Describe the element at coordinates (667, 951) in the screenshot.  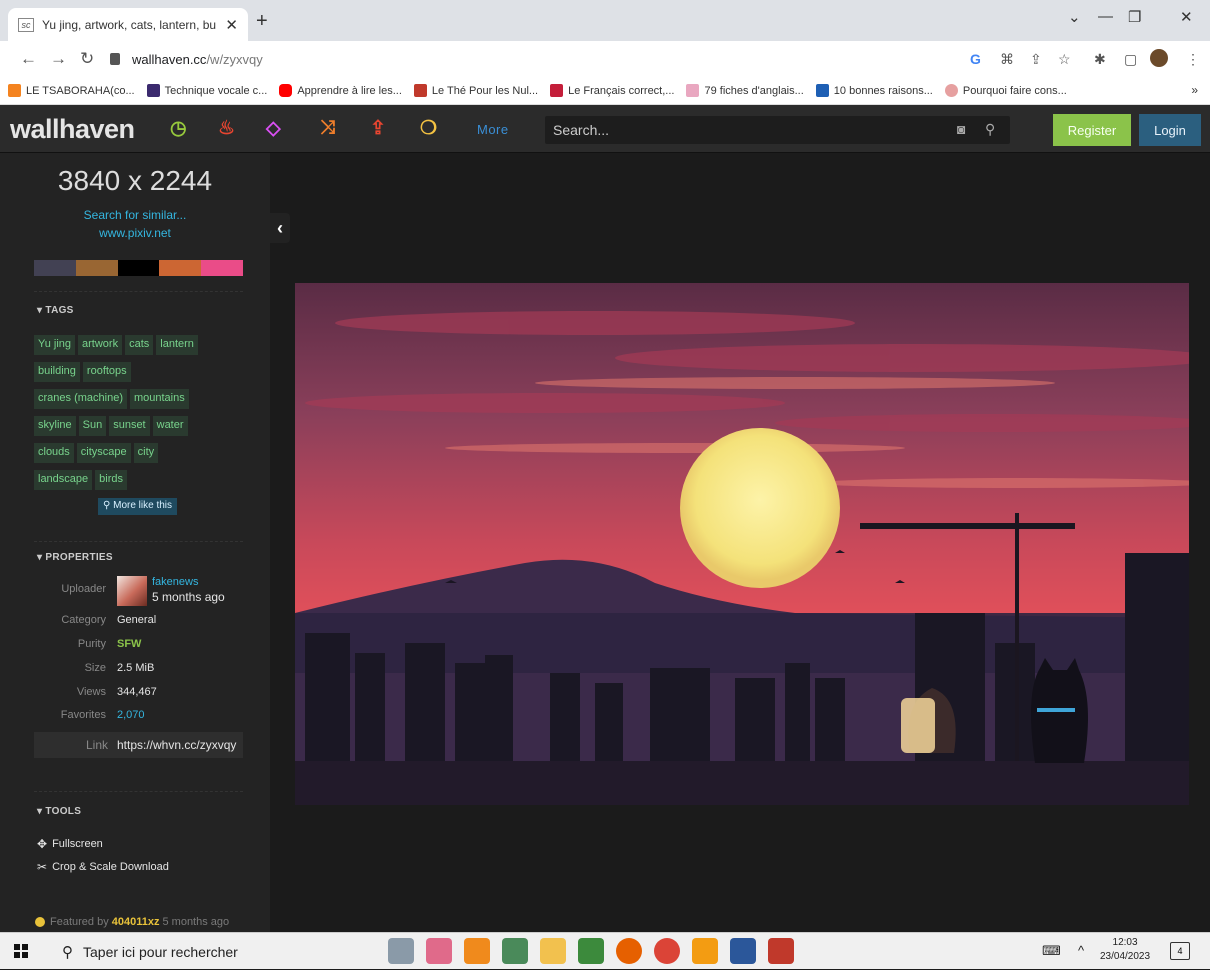
I see `chrome-icon` at that location.